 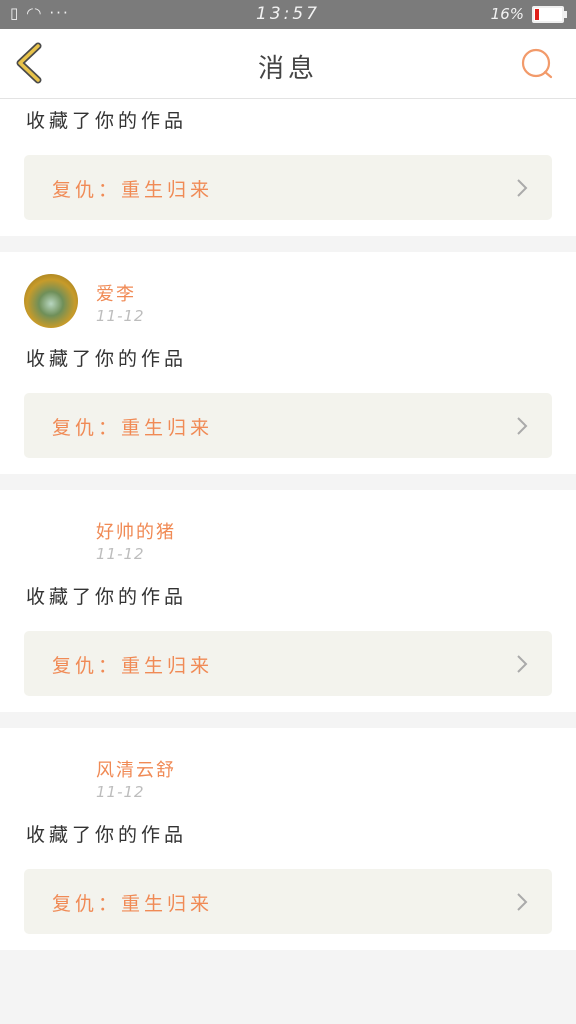 I want to click on user-name: 好帅的猪, so click(x=136, y=531).